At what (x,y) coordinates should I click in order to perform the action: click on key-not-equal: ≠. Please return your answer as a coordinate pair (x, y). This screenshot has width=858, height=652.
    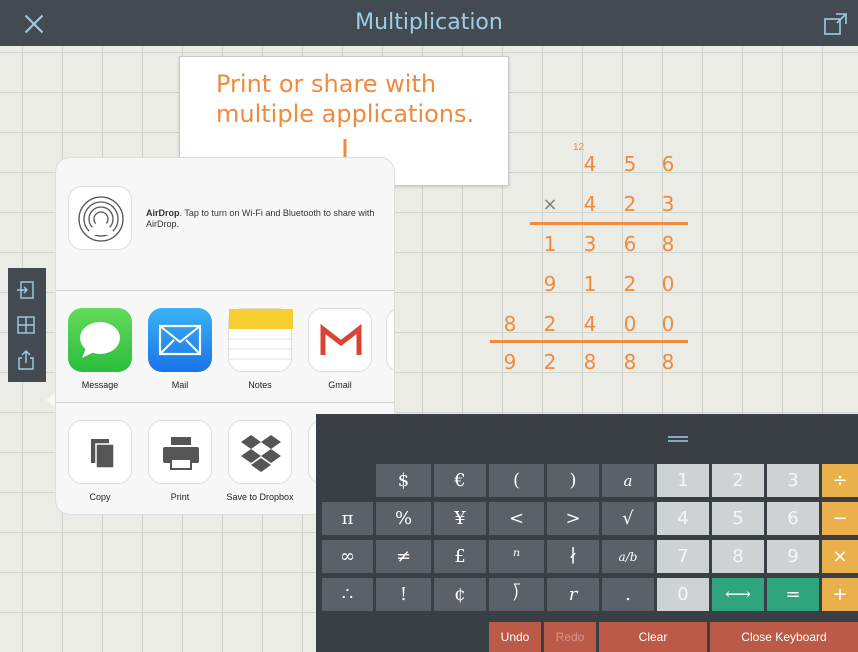
    Looking at the image, I should click on (403, 556).